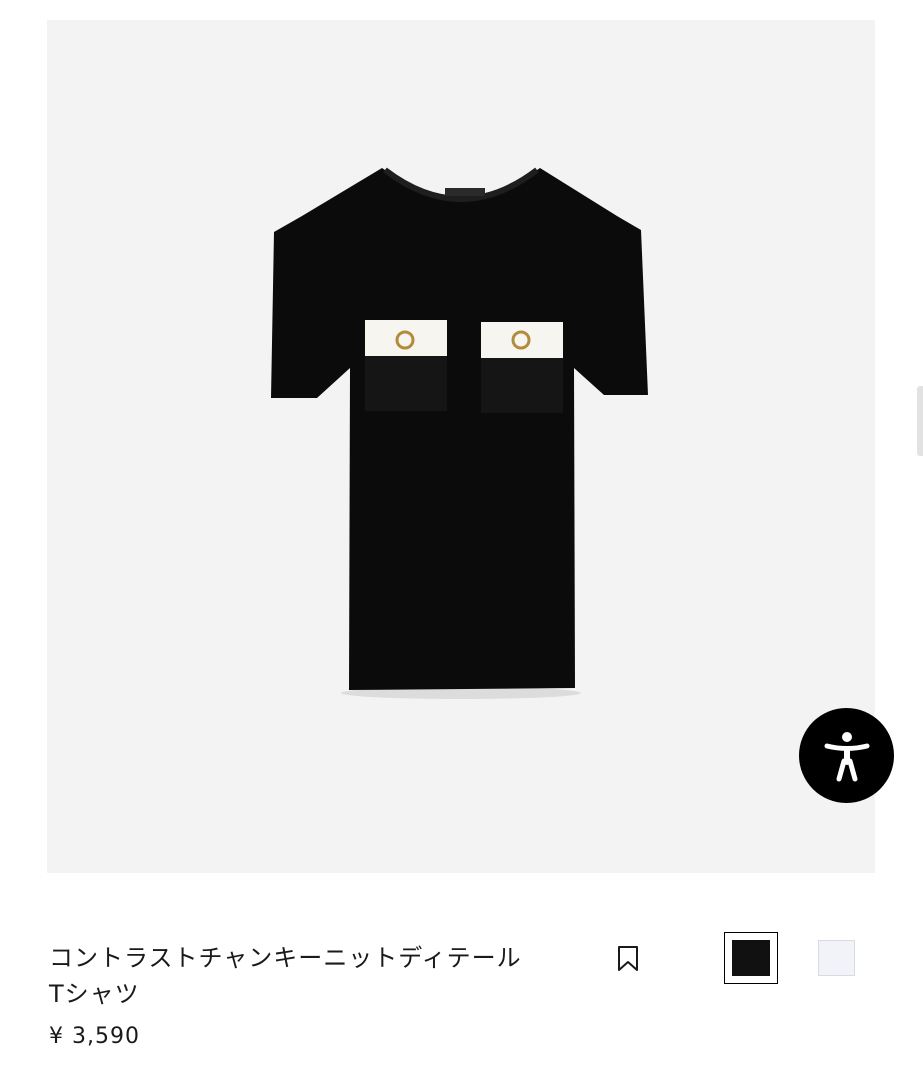 The image size is (923, 1080). What do you see at coordinates (319, 976) in the screenshot?
I see `product-title: コントラストチャンキーニットディテール Tシャツ` at bounding box center [319, 976].